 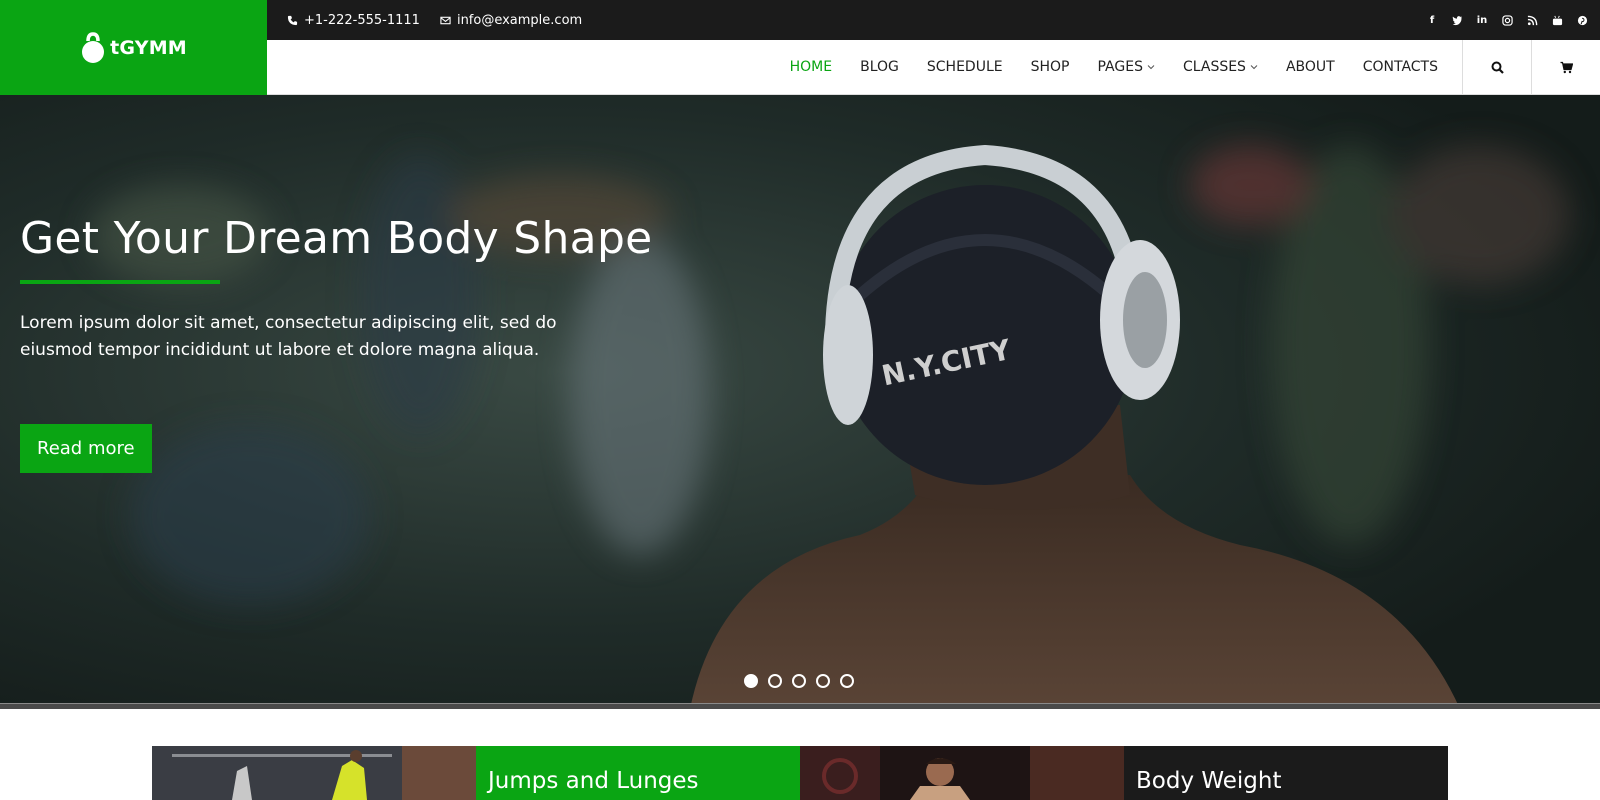 I want to click on class-title-jumps: Jumps and Lunges, so click(x=638, y=773).